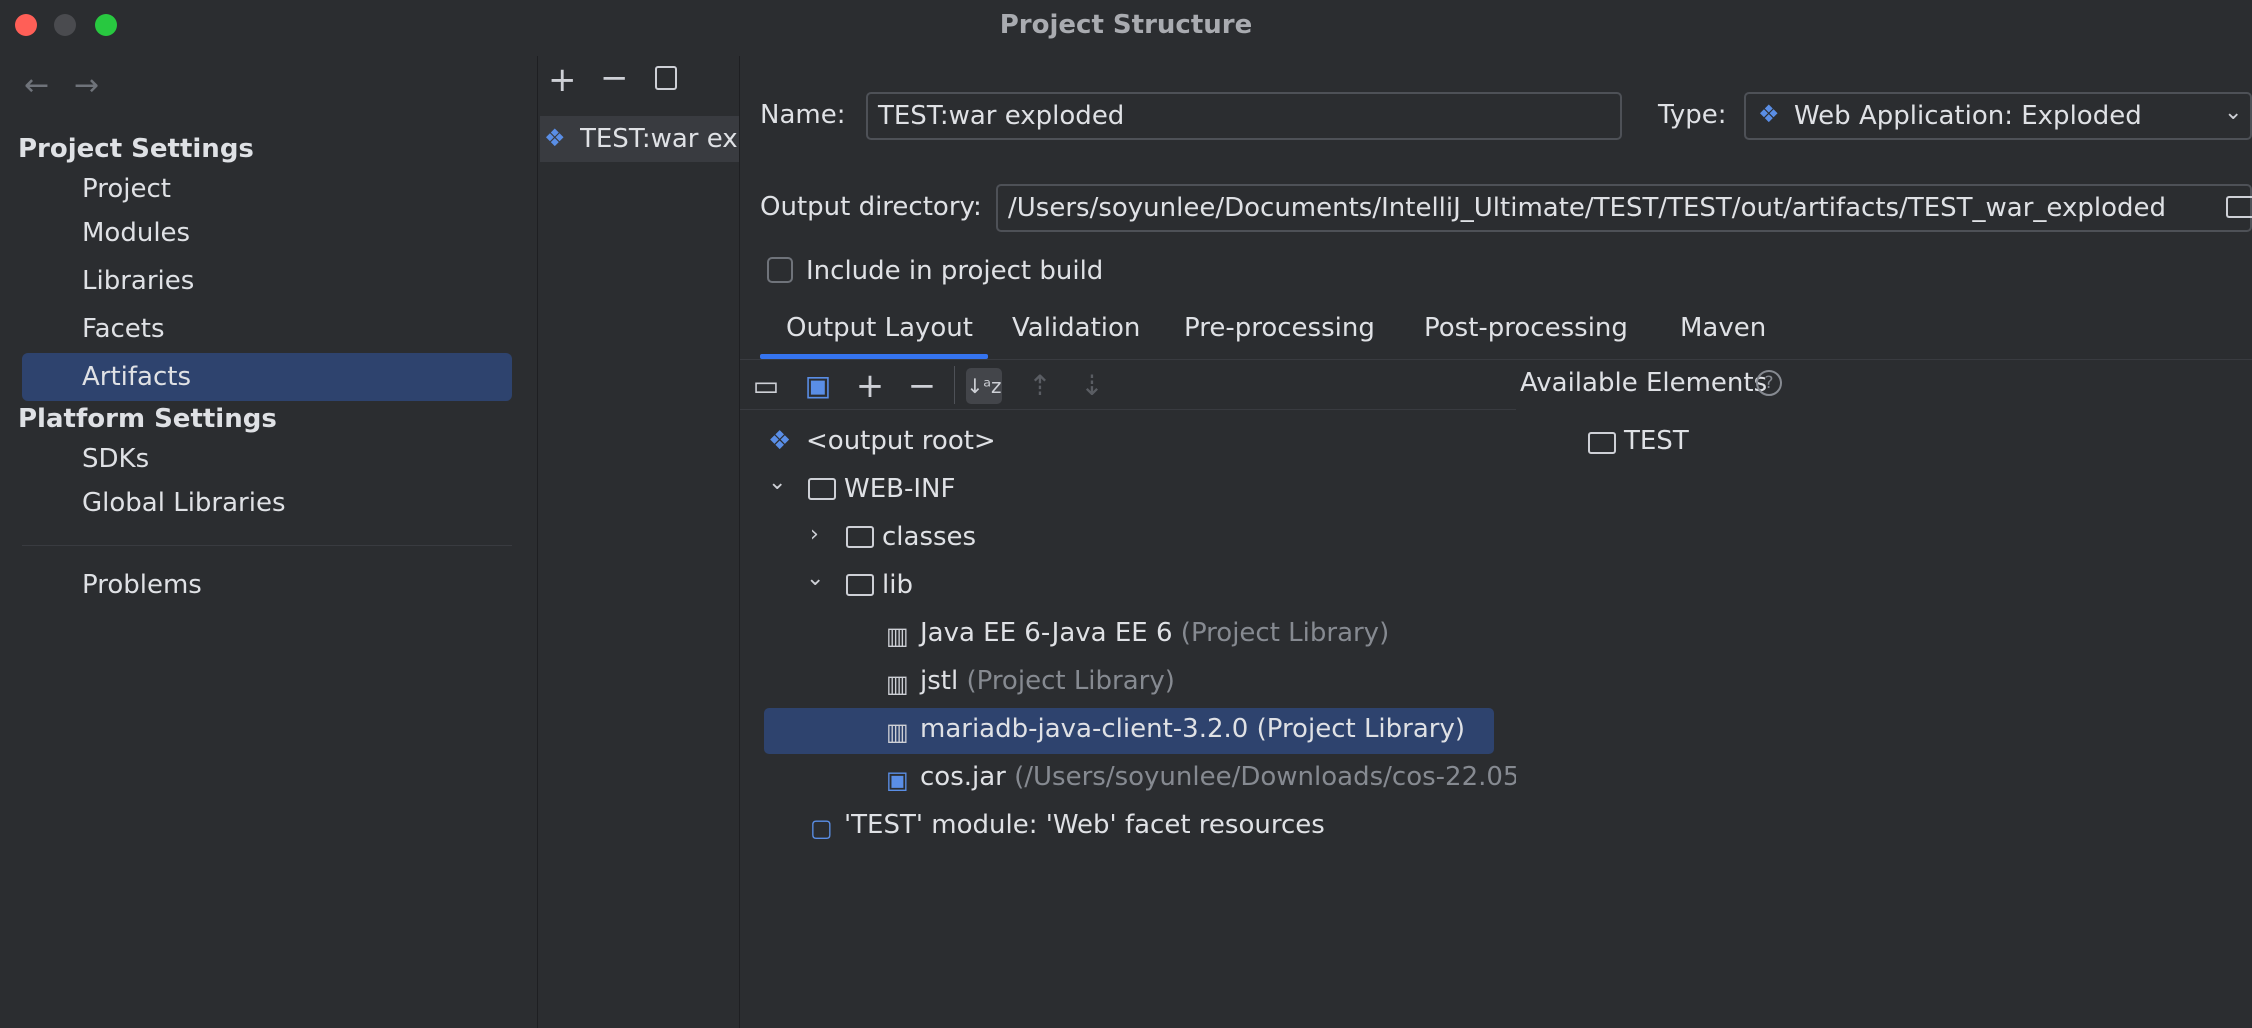  What do you see at coordinates (963, 777) in the screenshot?
I see `library-name: cos.jar` at bounding box center [963, 777].